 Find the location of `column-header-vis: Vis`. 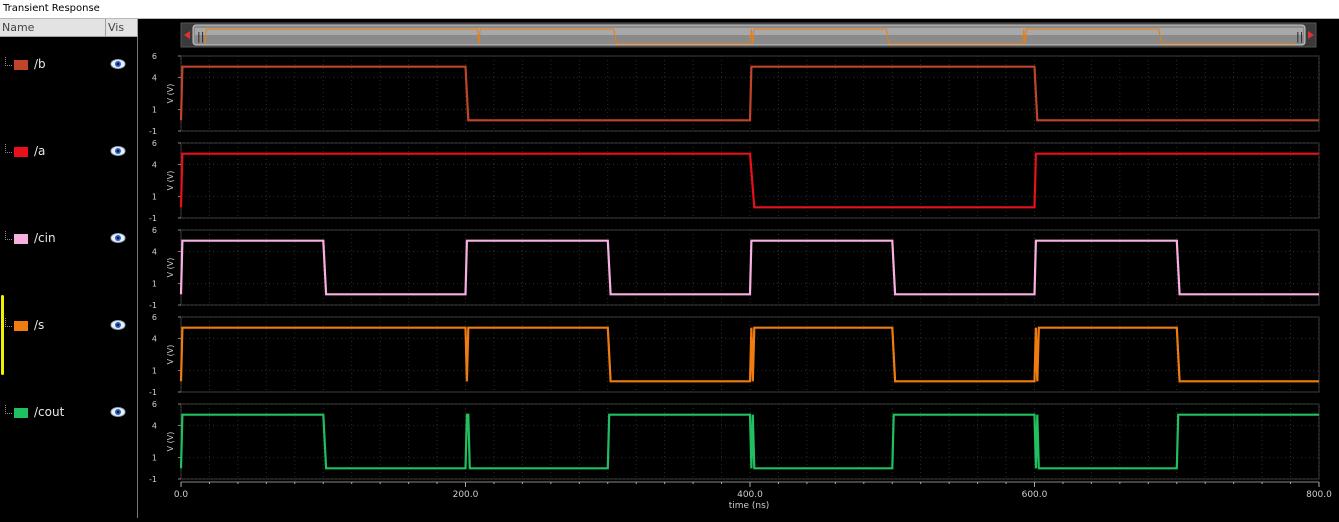

column-header-vis: Vis is located at coordinates (122, 28).